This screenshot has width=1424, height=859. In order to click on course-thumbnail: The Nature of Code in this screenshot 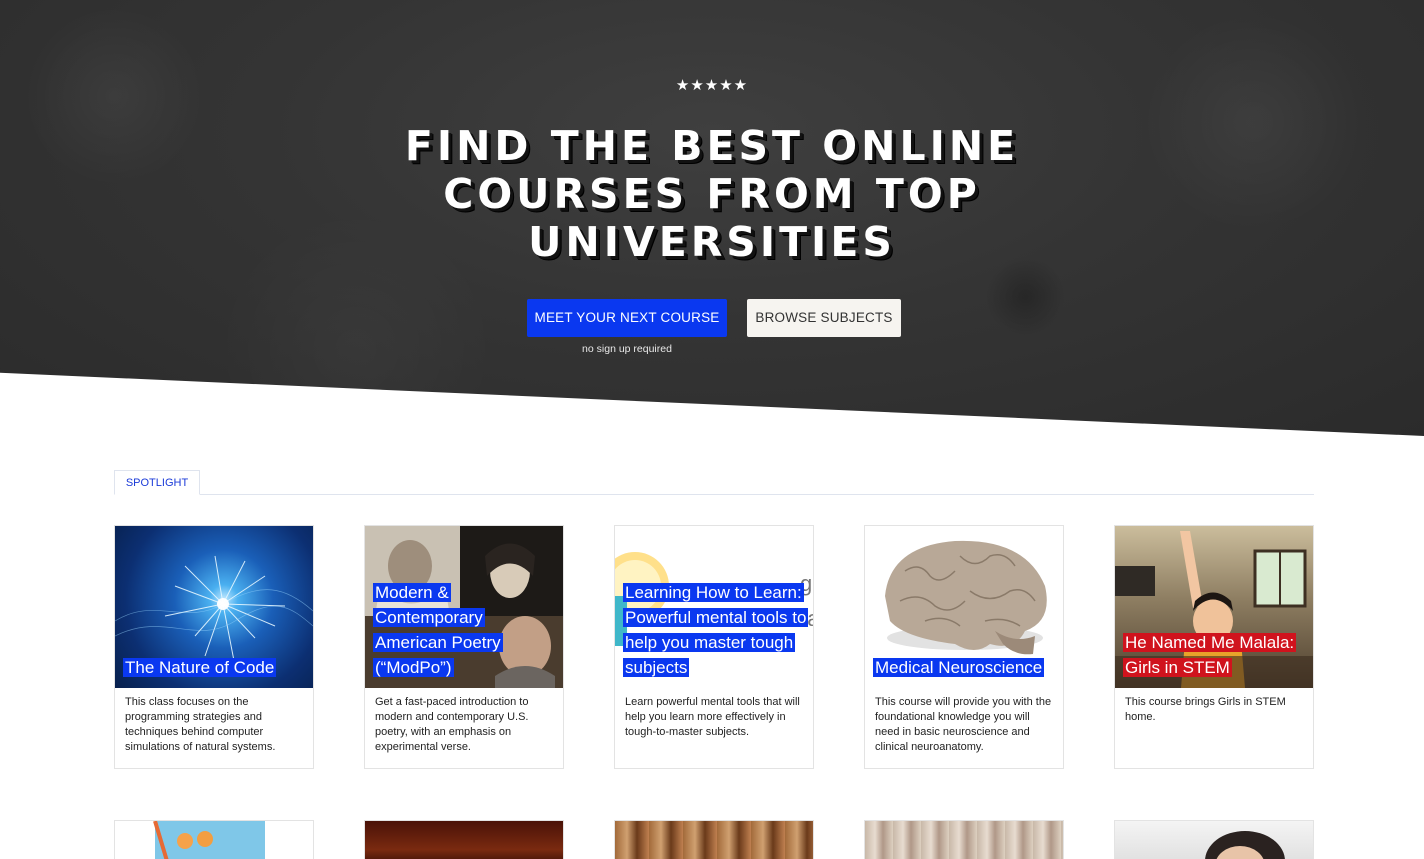, I will do `click(214, 607)`.